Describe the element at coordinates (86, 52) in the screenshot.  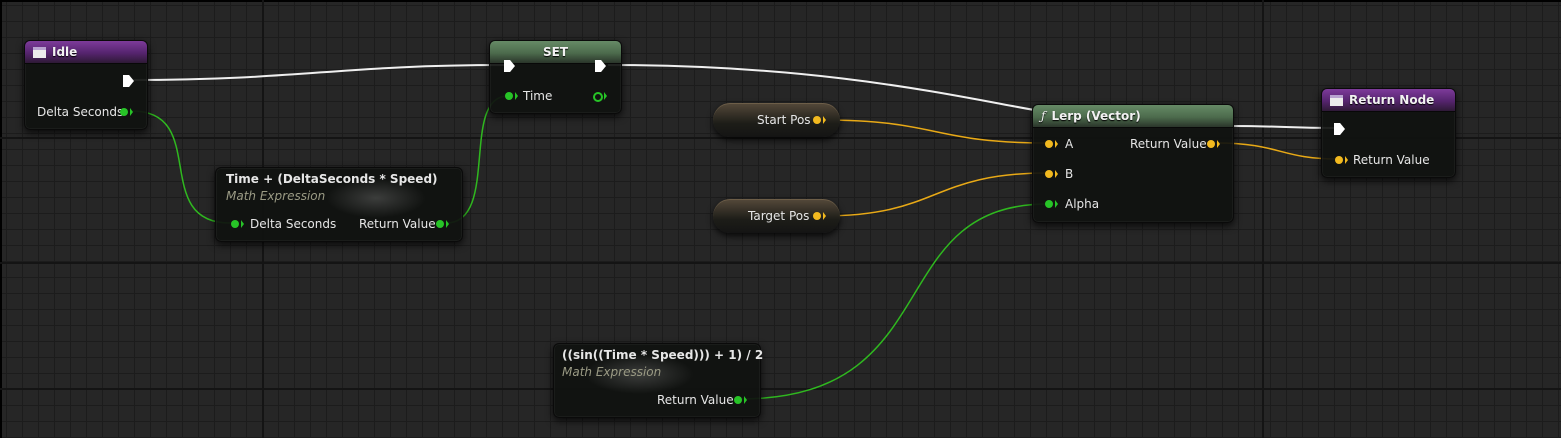
I see `idle-node-header: Idle` at that location.